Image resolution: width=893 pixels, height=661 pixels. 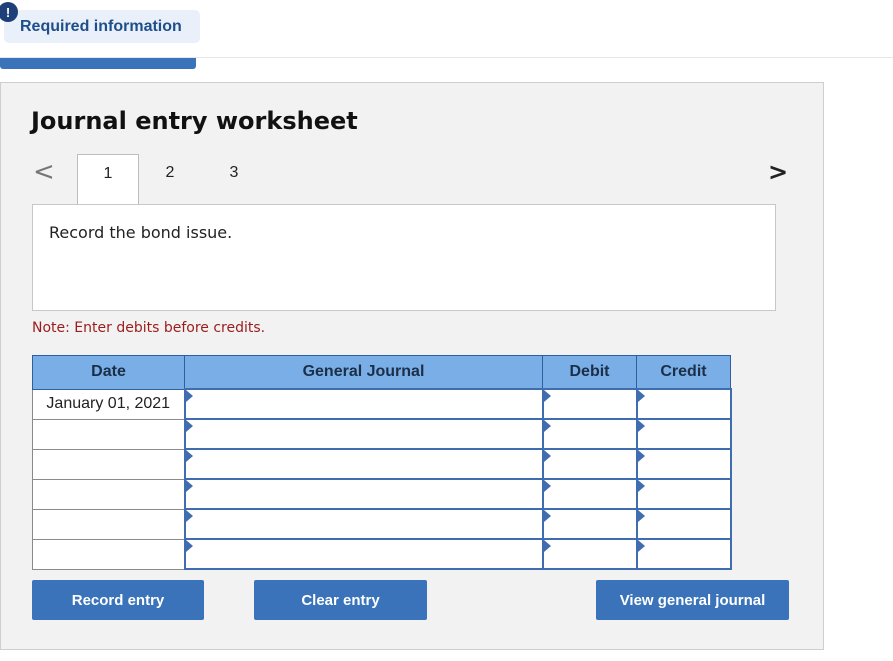 I want to click on view-general-journal-button: View general journal, so click(x=692, y=600).